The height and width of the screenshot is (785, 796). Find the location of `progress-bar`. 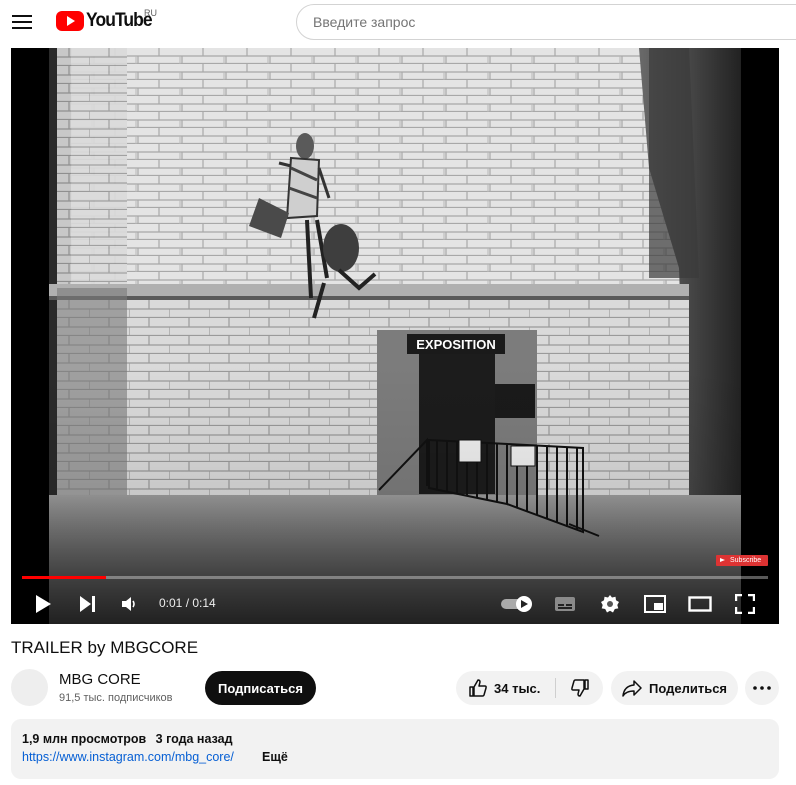

progress-bar is located at coordinates (395, 577).